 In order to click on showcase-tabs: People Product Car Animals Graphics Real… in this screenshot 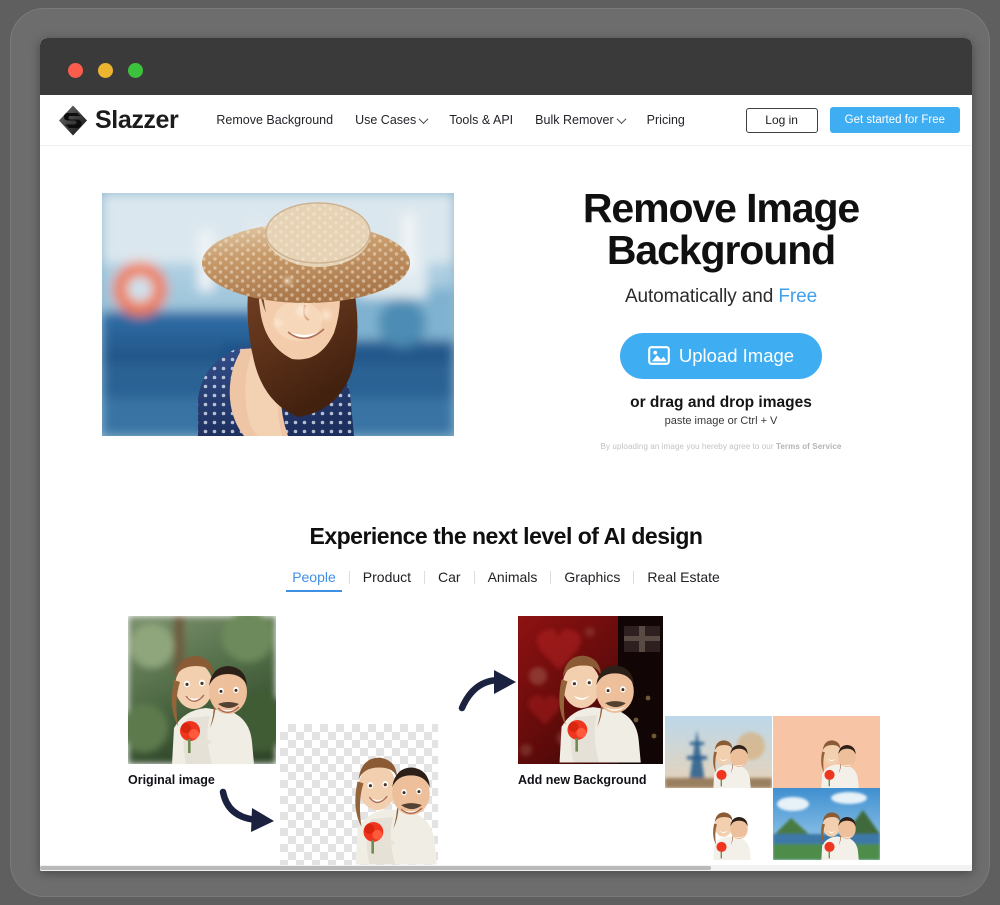, I will do `click(506, 580)`.